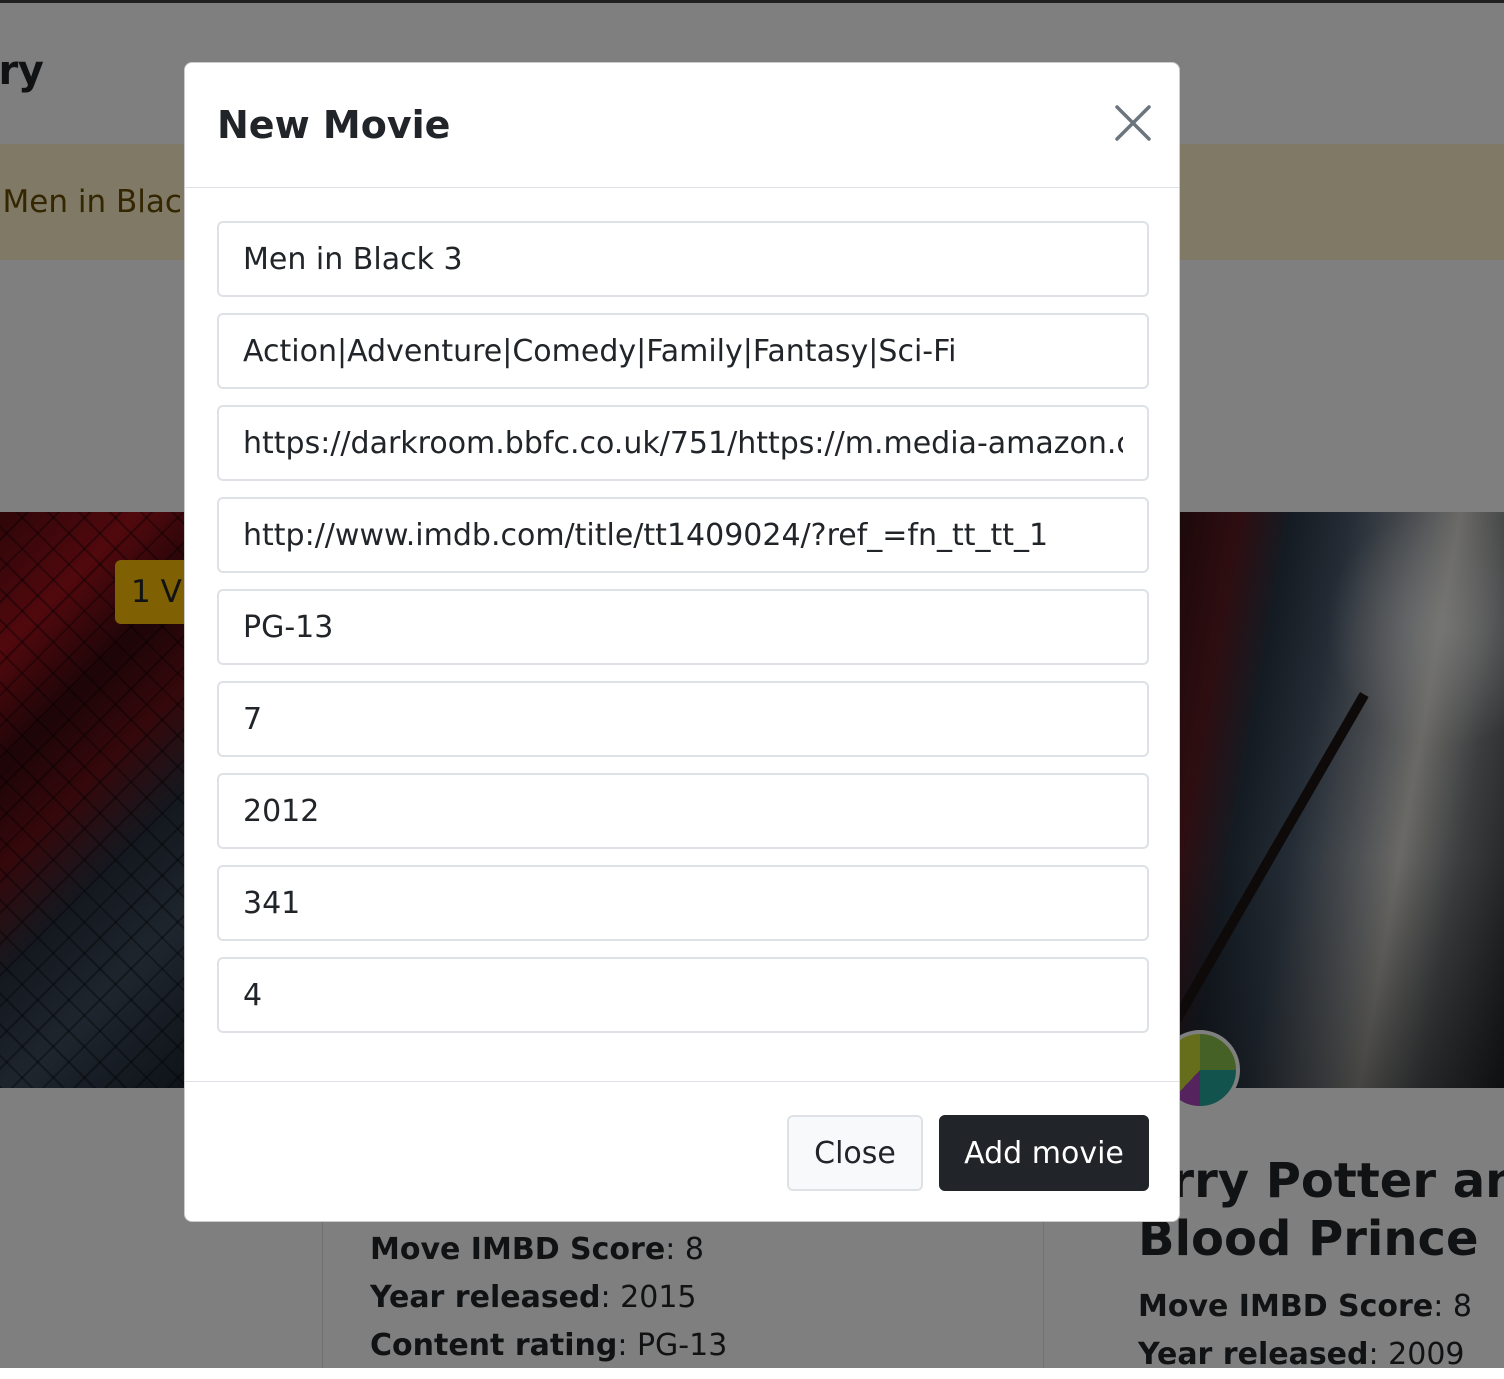 The height and width of the screenshot is (1379, 1504). I want to click on imdb-link-input, so click(683, 535).